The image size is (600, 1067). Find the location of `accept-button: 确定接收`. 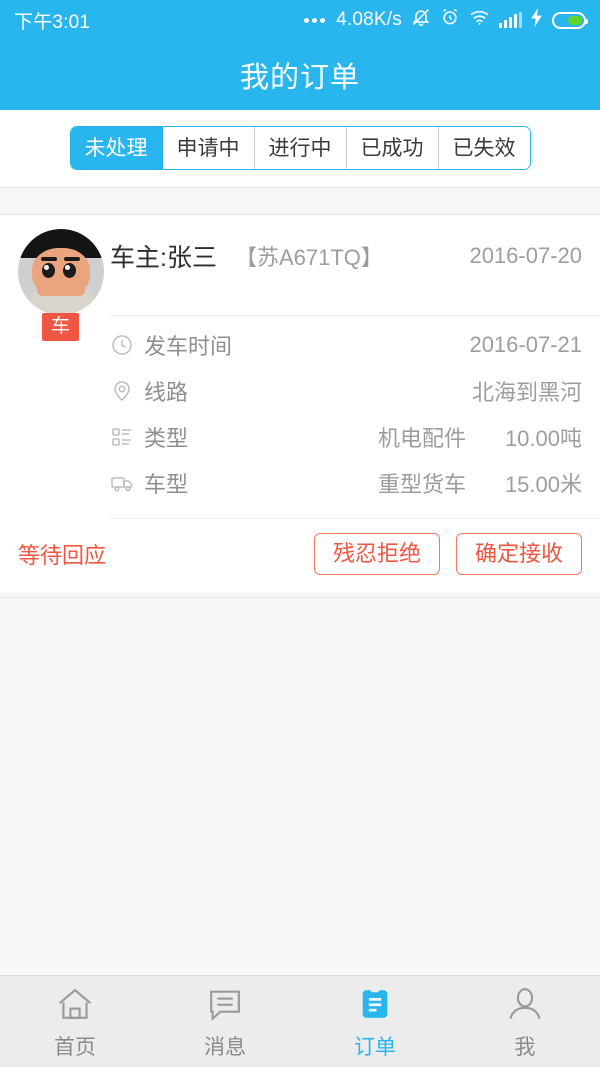

accept-button: 确定接收 is located at coordinates (518, 554).